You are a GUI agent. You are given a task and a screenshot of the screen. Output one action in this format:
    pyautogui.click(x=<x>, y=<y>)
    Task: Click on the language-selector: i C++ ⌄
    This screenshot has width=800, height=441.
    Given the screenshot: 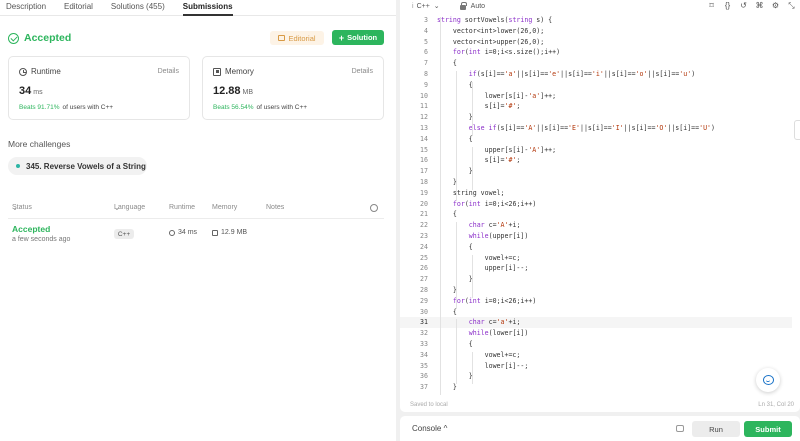 What is the action you would take?
    pyautogui.click(x=426, y=6)
    